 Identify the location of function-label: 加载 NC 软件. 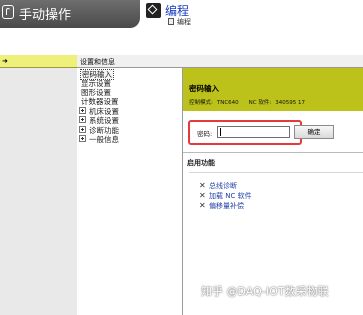
(230, 196).